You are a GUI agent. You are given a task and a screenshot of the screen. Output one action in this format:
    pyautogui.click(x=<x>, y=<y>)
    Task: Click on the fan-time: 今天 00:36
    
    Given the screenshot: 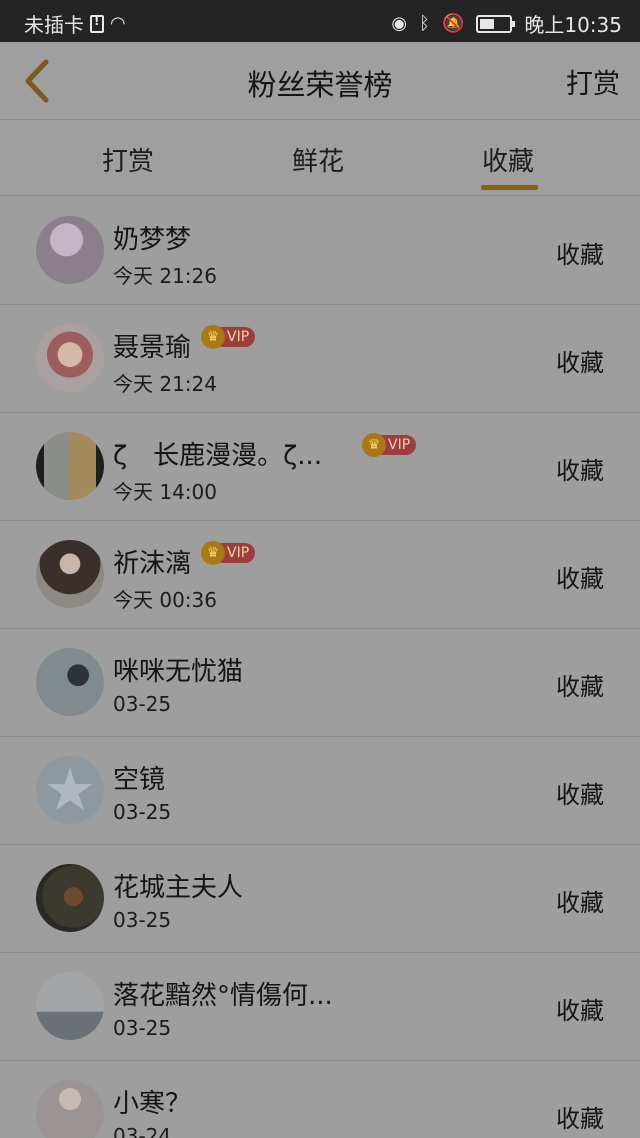 What is the action you would take?
    pyautogui.click(x=165, y=600)
    